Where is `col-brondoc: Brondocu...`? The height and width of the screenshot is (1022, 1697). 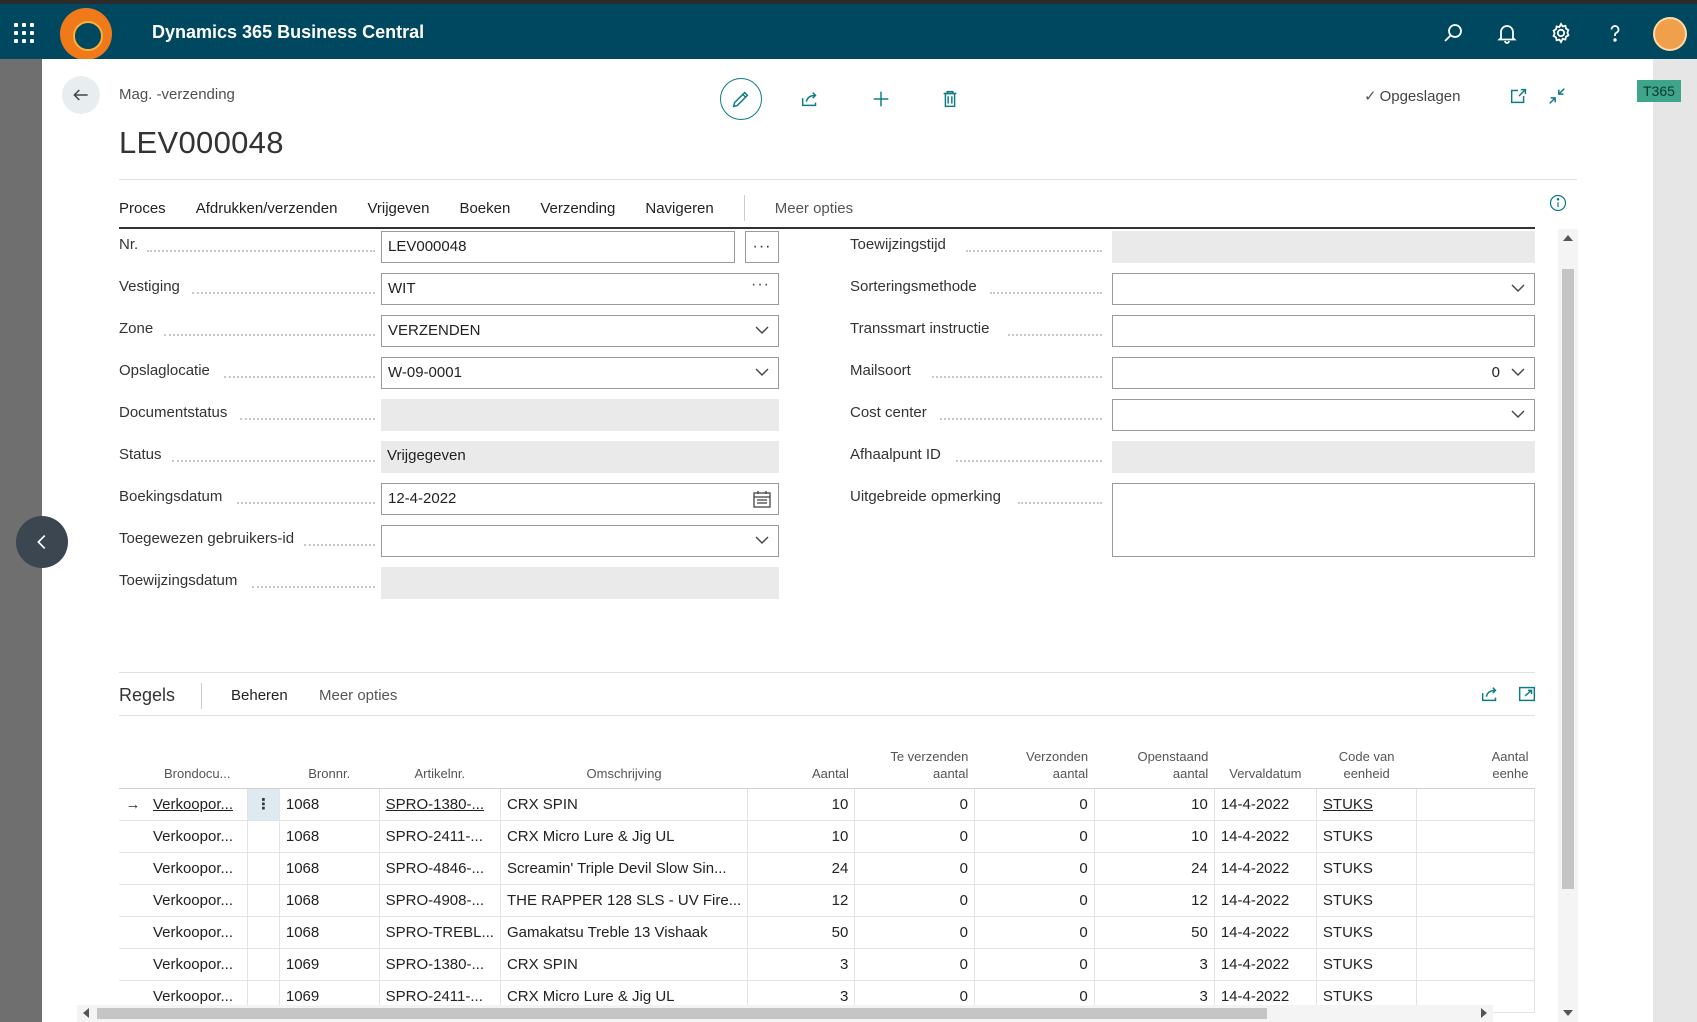 col-brondoc: Brondocu... is located at coordinates (197, 757).